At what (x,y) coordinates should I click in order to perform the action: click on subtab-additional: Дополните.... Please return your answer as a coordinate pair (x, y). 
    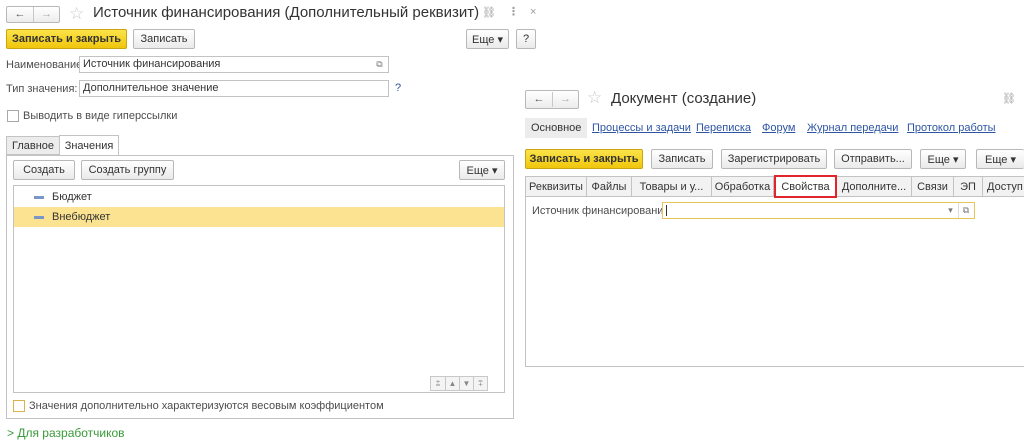
    Looking at the image, I should click on (874, 186).